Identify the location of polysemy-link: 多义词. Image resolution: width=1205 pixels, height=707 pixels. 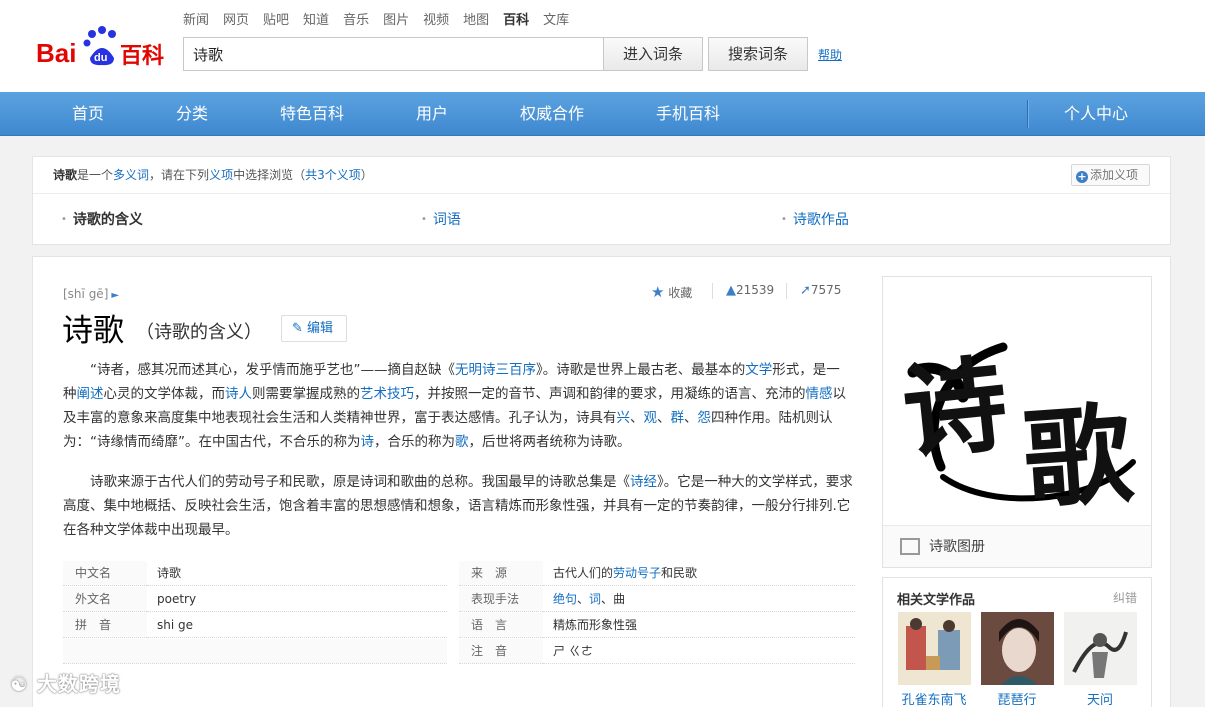
(131, 175).